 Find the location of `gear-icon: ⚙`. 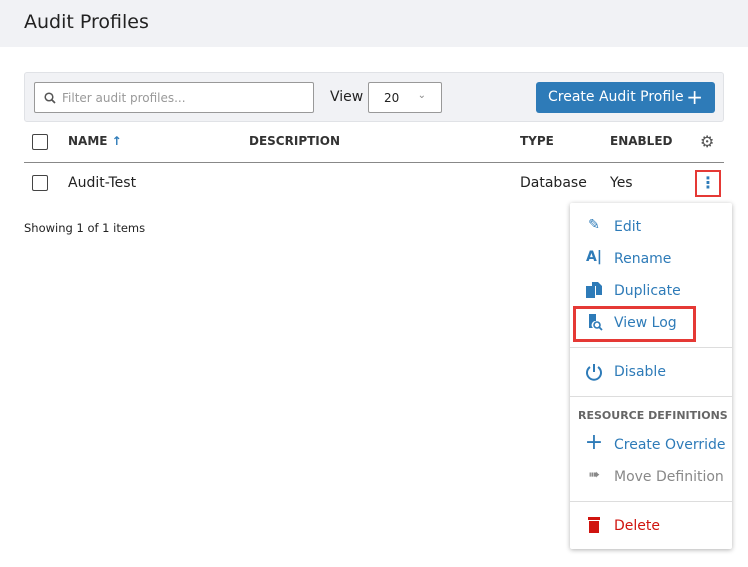

gear-icon: ⚙ is located at coordinates (707, 141).